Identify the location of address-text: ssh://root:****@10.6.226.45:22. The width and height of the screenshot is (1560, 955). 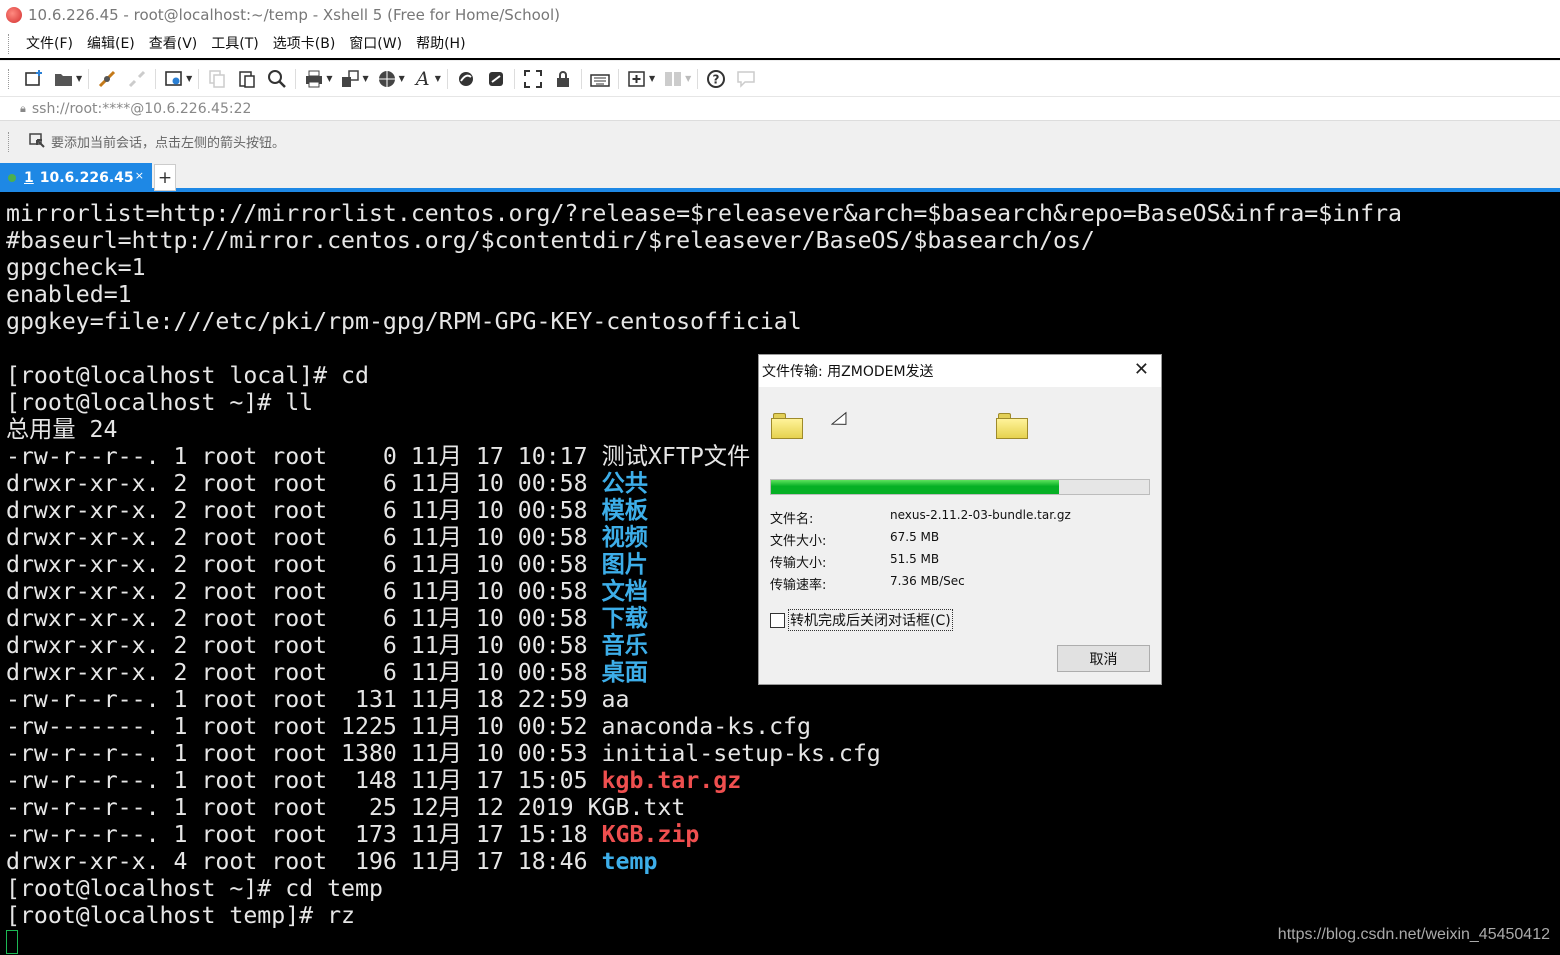
(142, 109).